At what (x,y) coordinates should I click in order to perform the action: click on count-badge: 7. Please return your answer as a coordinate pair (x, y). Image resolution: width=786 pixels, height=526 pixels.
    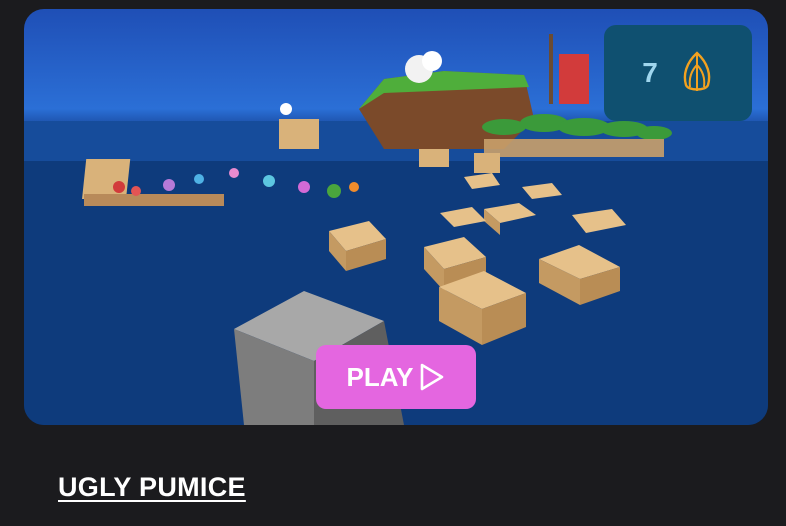
    Looking at the image, I should click on (678, 73).